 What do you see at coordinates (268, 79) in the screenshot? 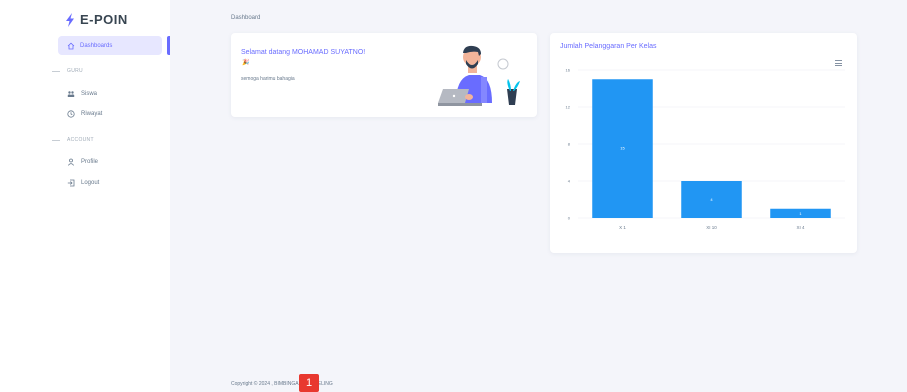
I see `welcome-subtitle: semoga harimu bahagia` at bounding box center [268, 79].